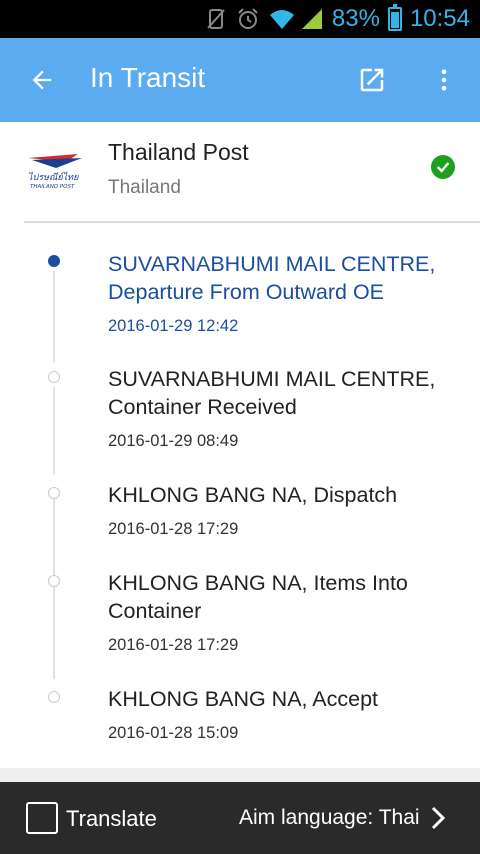 The height and width of the screenshot is (854, 480). I want to click on open-external-icon, so click(372, 80).